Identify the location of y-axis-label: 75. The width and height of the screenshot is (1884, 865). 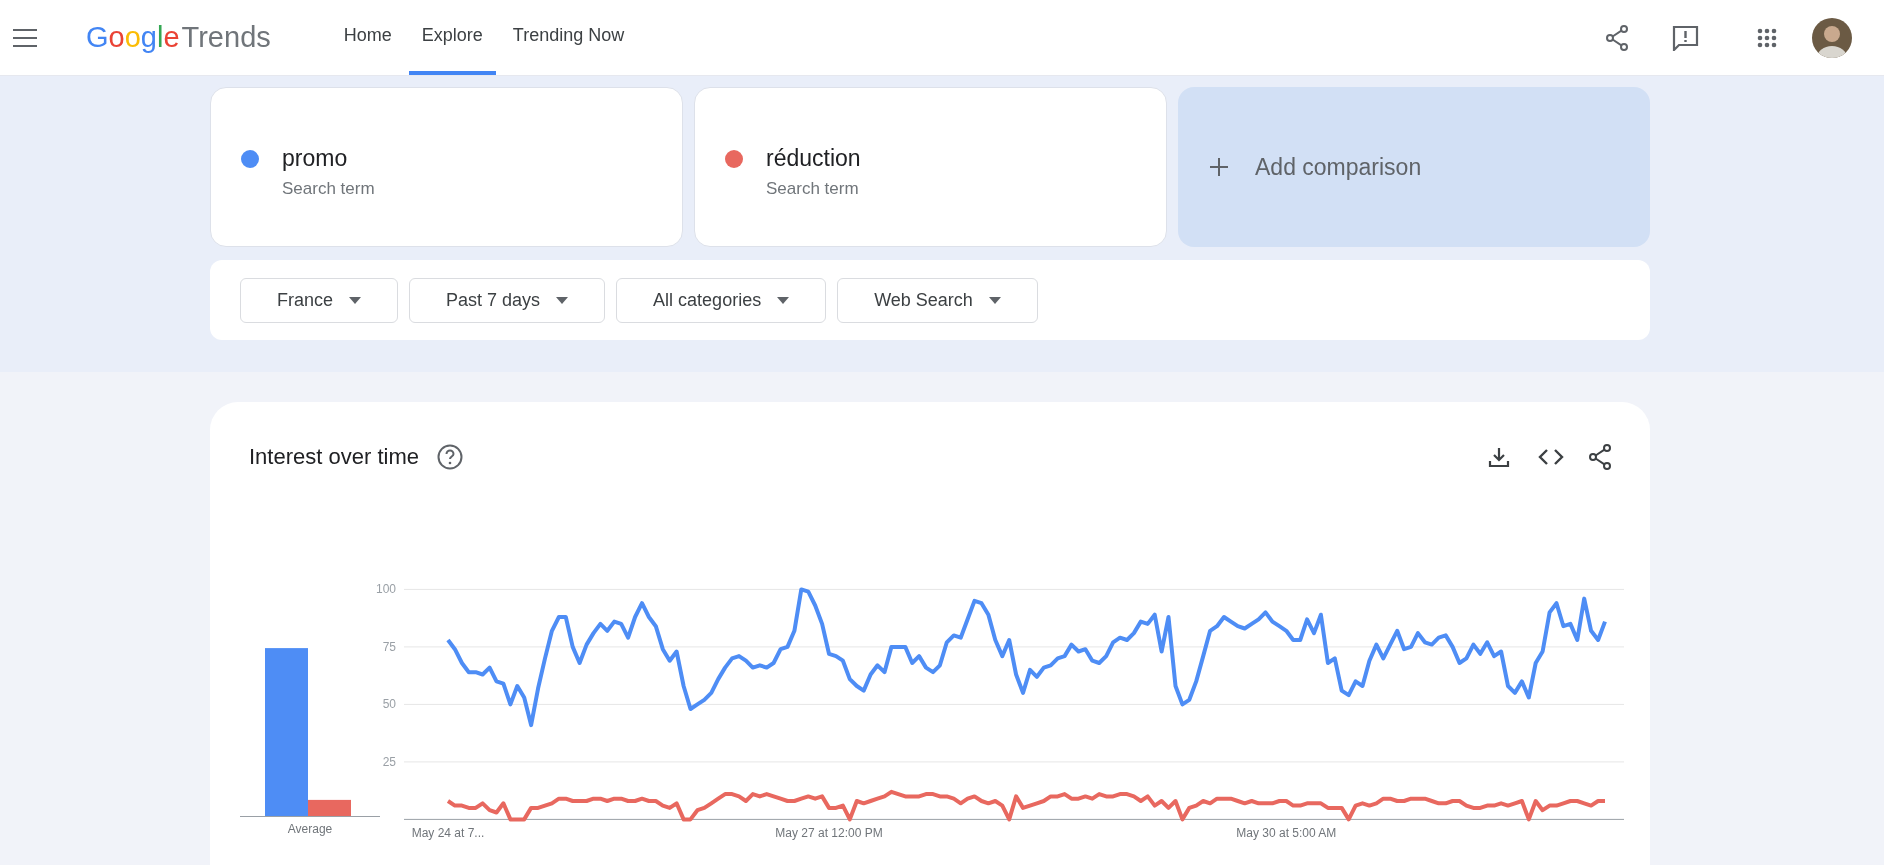
(389, 646).